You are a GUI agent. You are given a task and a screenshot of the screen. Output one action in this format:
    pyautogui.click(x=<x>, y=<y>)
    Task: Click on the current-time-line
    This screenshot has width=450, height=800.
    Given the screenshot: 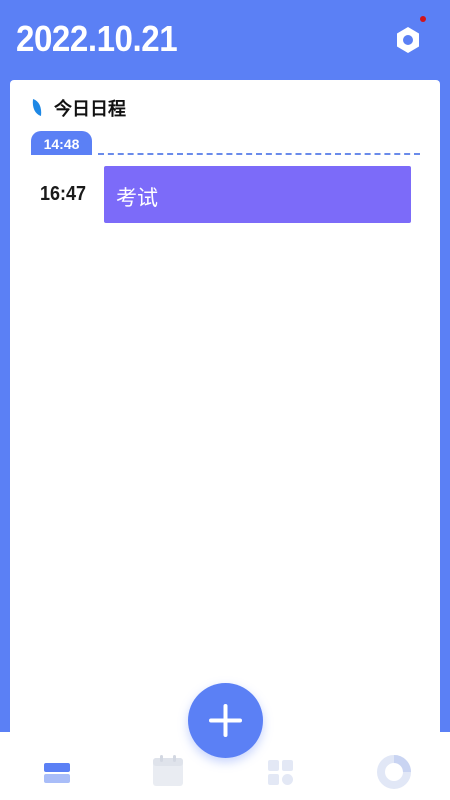 What is the action you would take?
    pyautogui.click(x=259, y=154)
    